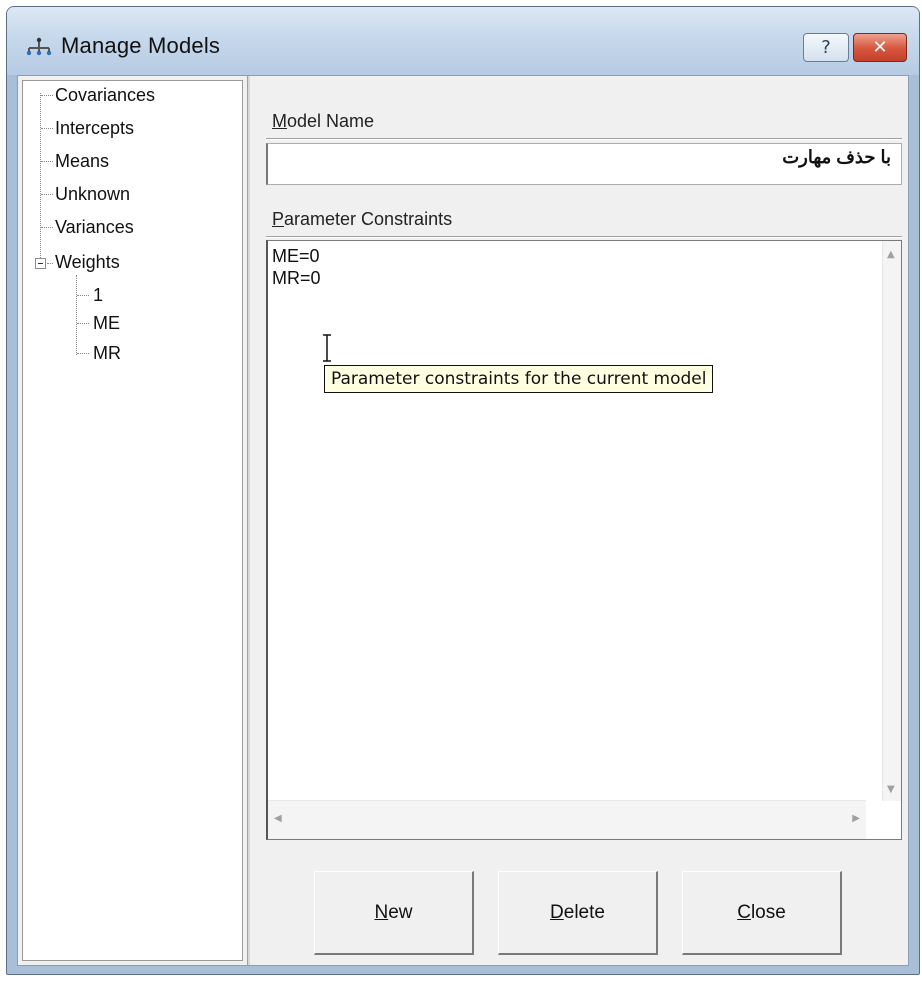  Describe the element at coordinates (87, 262) in the screenshot. I see `tree-item-weights: Weights` at that location.